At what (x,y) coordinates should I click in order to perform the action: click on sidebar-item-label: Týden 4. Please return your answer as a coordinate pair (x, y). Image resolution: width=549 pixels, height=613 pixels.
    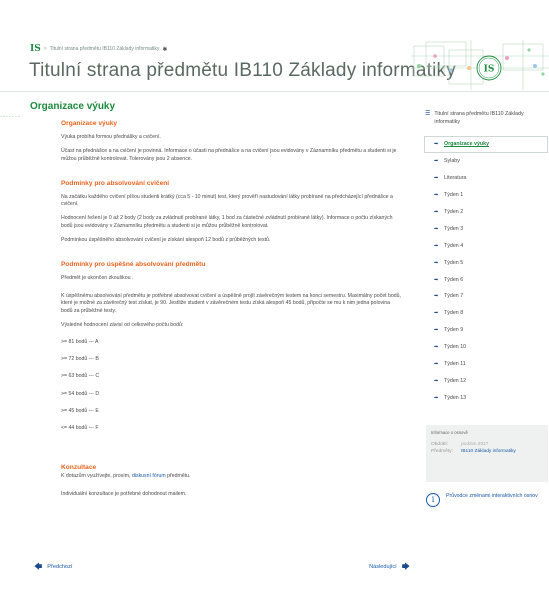
    Looking at the image, I should click on (454, 245).